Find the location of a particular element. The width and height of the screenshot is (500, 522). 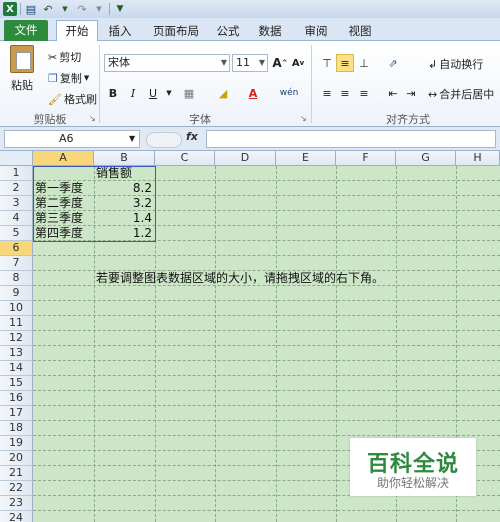

save-icon: ▤ is located at coordinates (31, 9).